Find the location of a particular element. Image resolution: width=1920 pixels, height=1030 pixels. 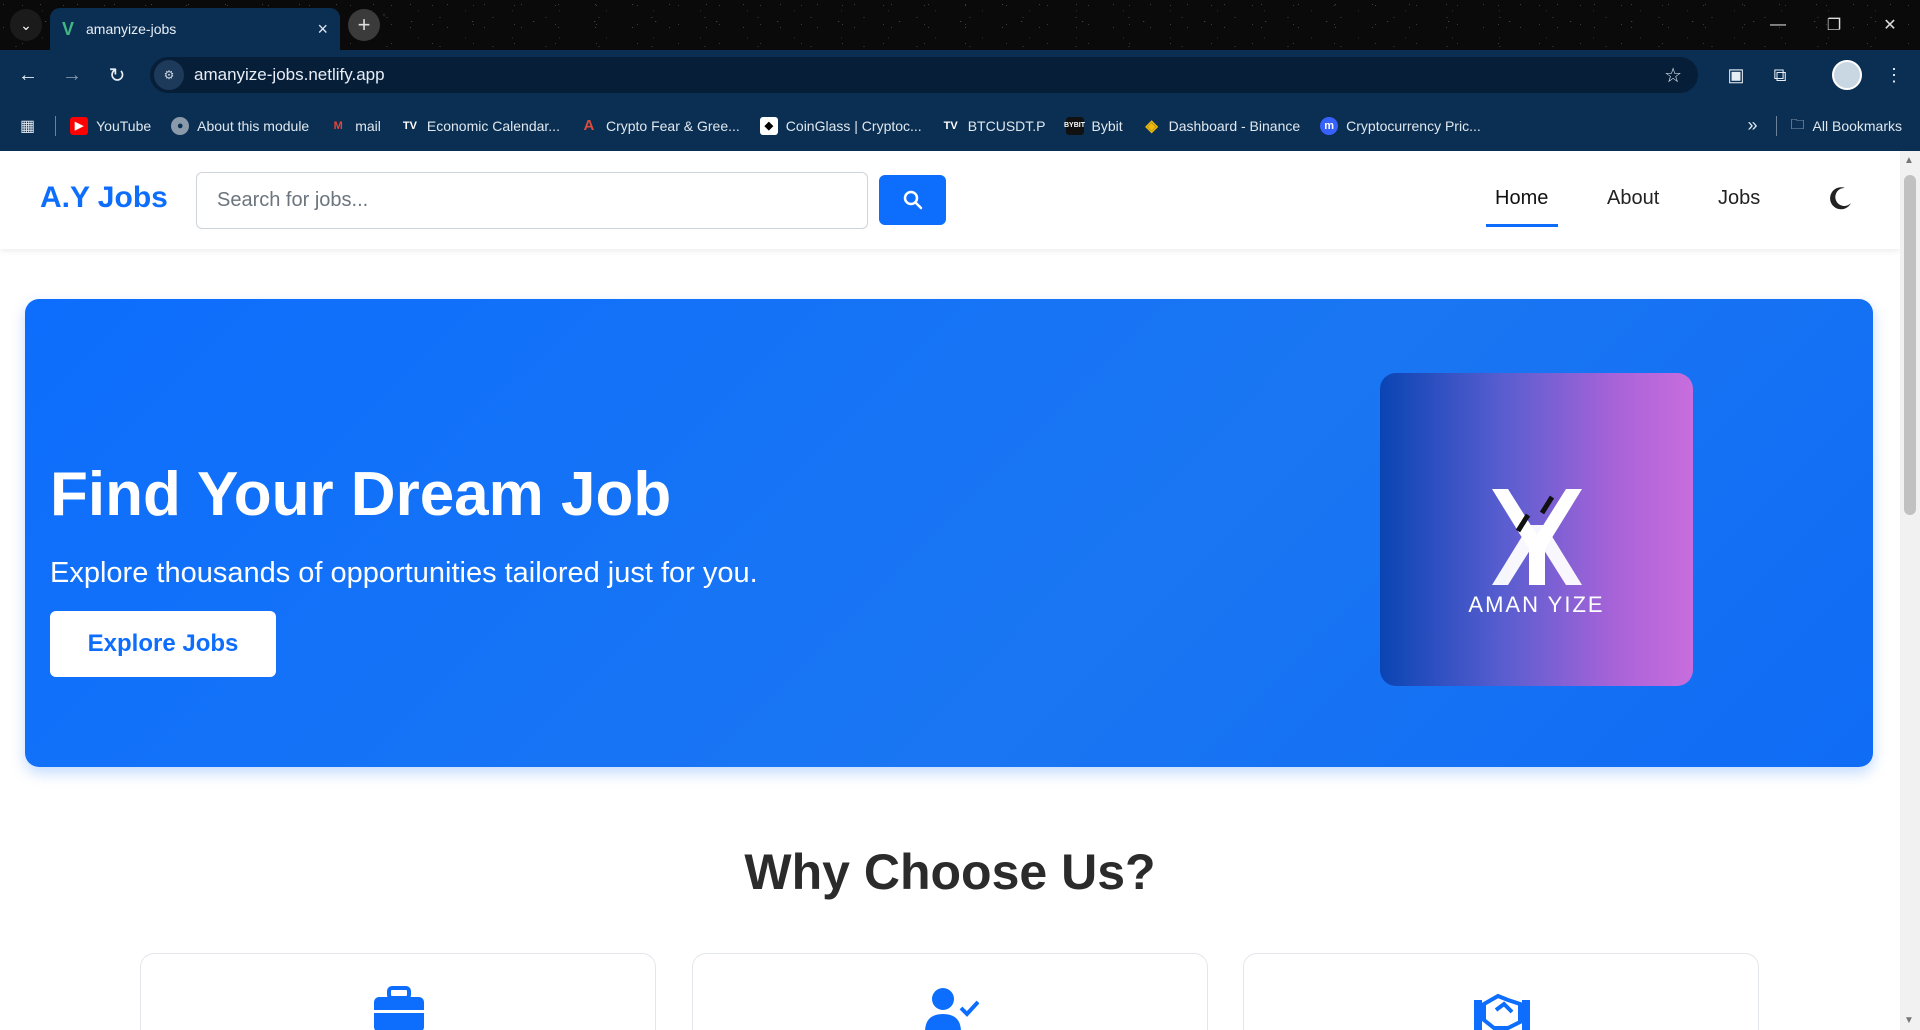

nav-jobs: Jobs is located at coordinates (1739, 198).